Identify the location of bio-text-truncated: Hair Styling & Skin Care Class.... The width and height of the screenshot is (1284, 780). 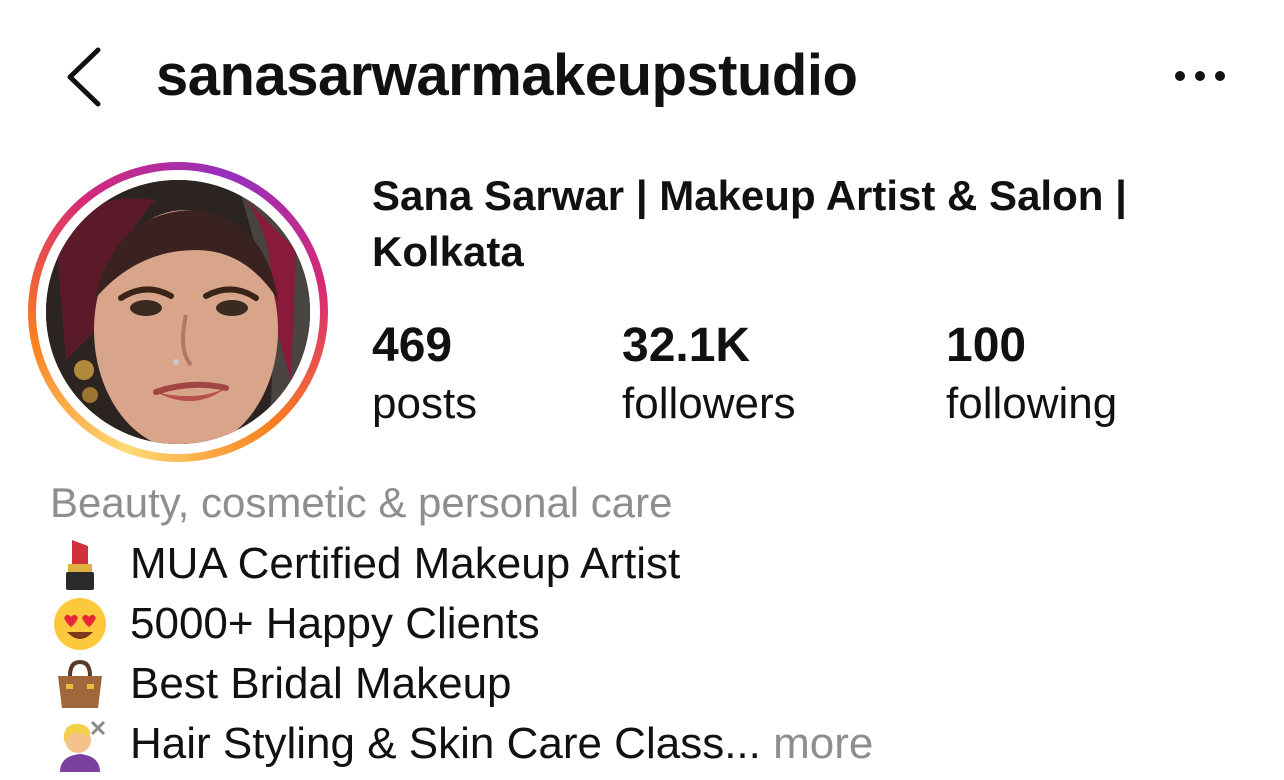
(445, 743).